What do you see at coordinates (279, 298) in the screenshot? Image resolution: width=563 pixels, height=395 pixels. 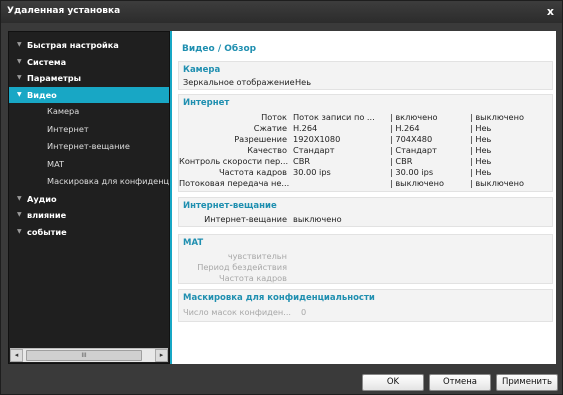 I see `privacy-heading: Маскировка для конфиденциальности` at bounding box center [279, 298].